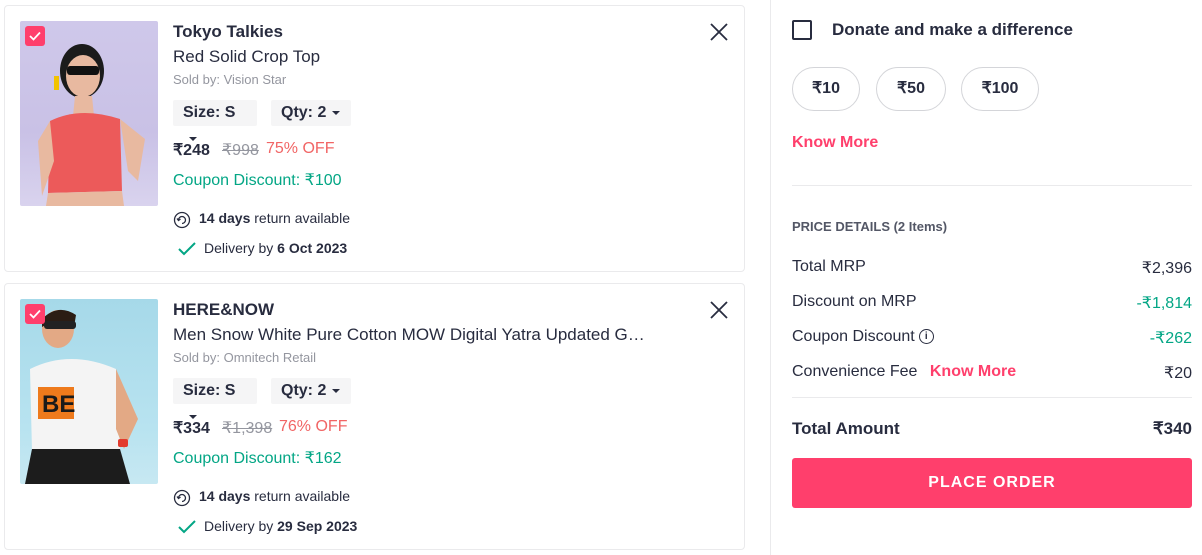  Describe the element at coordinates (230, 79) in the screenshot. I see `seller-name: Sold by: Vision Star` at that location.